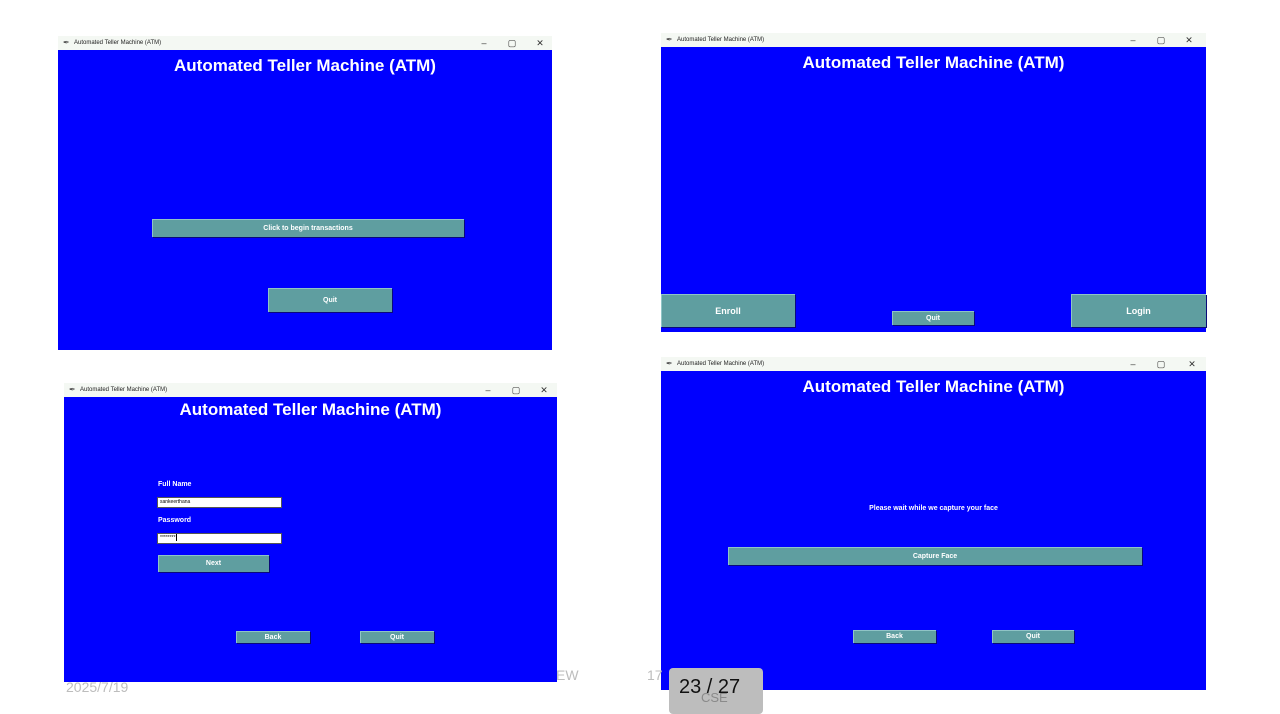 The height and width of the screenshot is (714, 1280). What do you see at coordinates (219, 502) in the screenshot?
I see `full-name-input: sankeerthana` at bounding box center [219, 502].